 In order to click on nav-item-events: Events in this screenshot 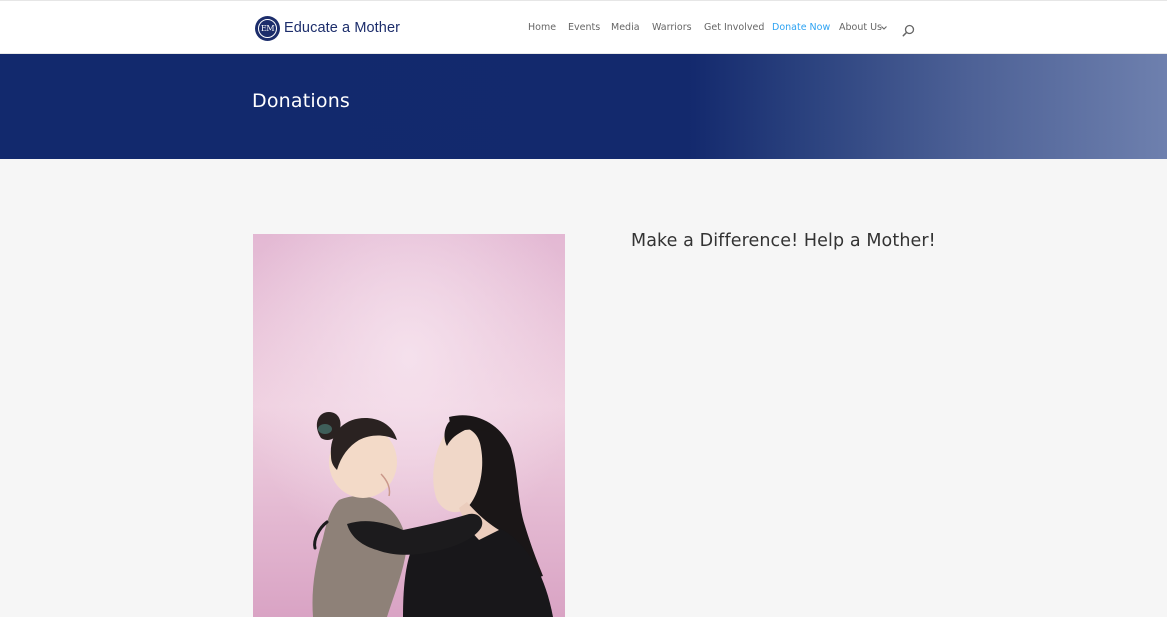, I will do `click(584, 28)`.